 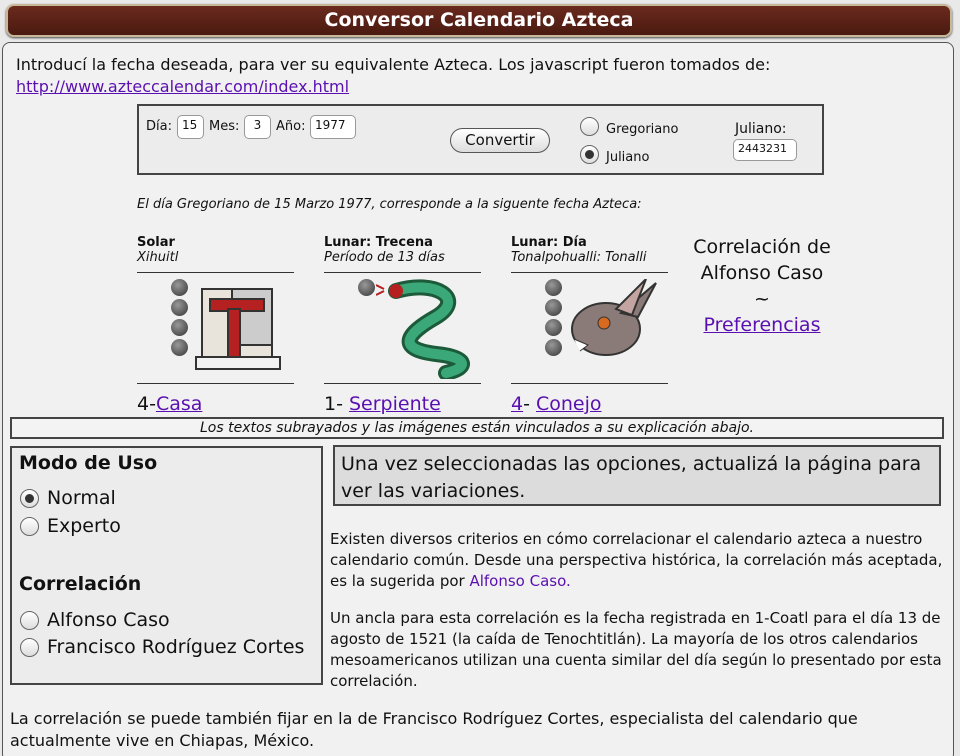 What do you see at coordinates (156, 242) in the screenshot?
I see `solar-heading: Solar` at bounding box center [156, 242].